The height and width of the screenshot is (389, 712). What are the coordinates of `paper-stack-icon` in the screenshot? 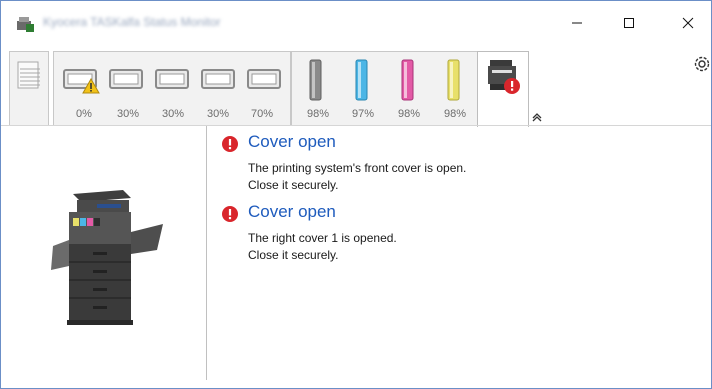 It's located at (28, 75).